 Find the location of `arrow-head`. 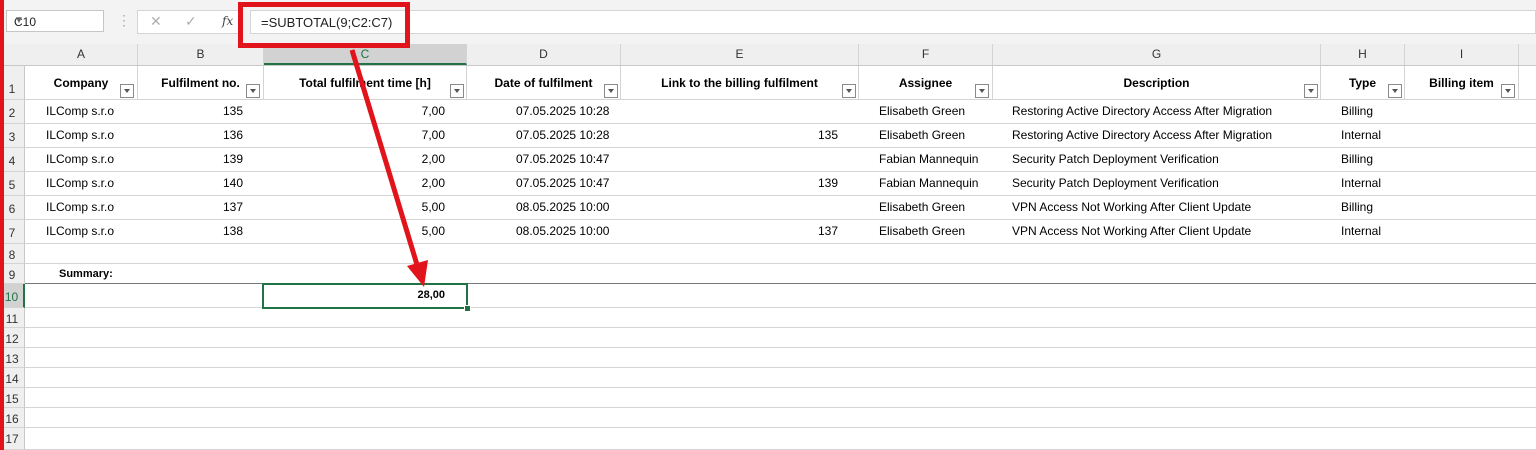

arrow-head is located at coordinates (417, 273).